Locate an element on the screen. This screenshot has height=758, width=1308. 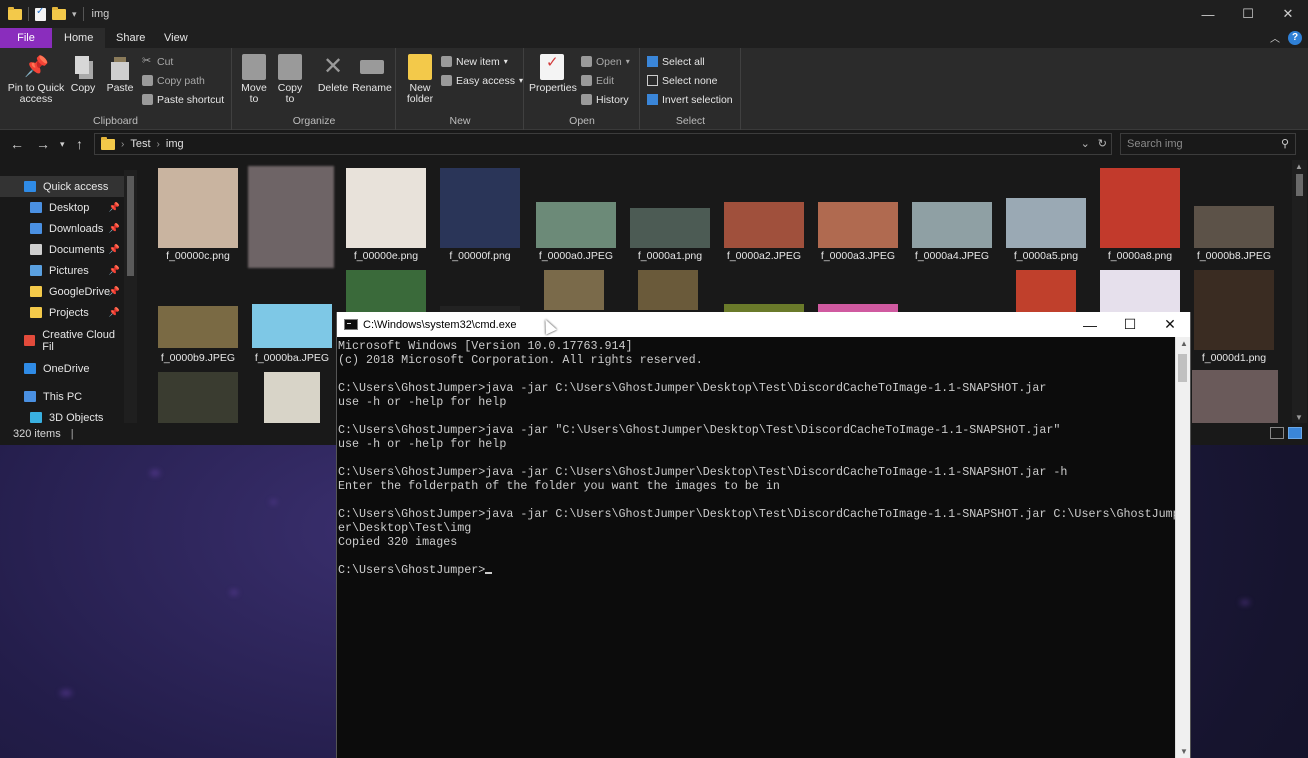
address-bar: › Test › img ⌄ ↻ is located at coordinates (603, 144).